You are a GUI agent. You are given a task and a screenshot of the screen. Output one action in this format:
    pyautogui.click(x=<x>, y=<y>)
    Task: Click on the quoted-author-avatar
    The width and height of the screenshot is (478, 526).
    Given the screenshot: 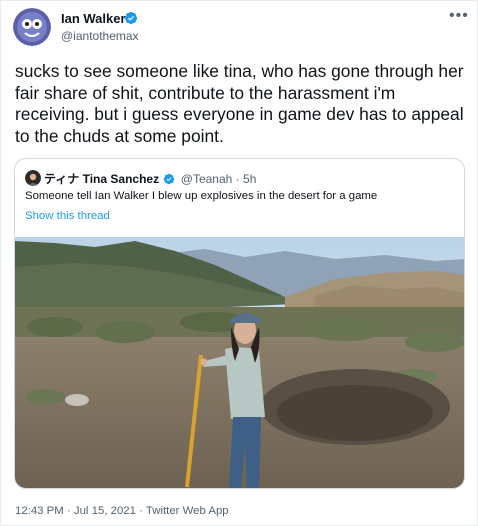 What is the action you would take?
    pyautogui.click(x=33, y=178)
    